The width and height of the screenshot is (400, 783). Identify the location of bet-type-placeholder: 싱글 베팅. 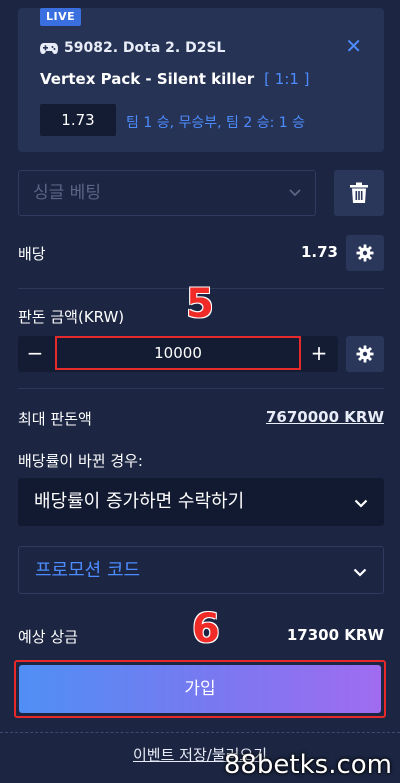
(67, 193).